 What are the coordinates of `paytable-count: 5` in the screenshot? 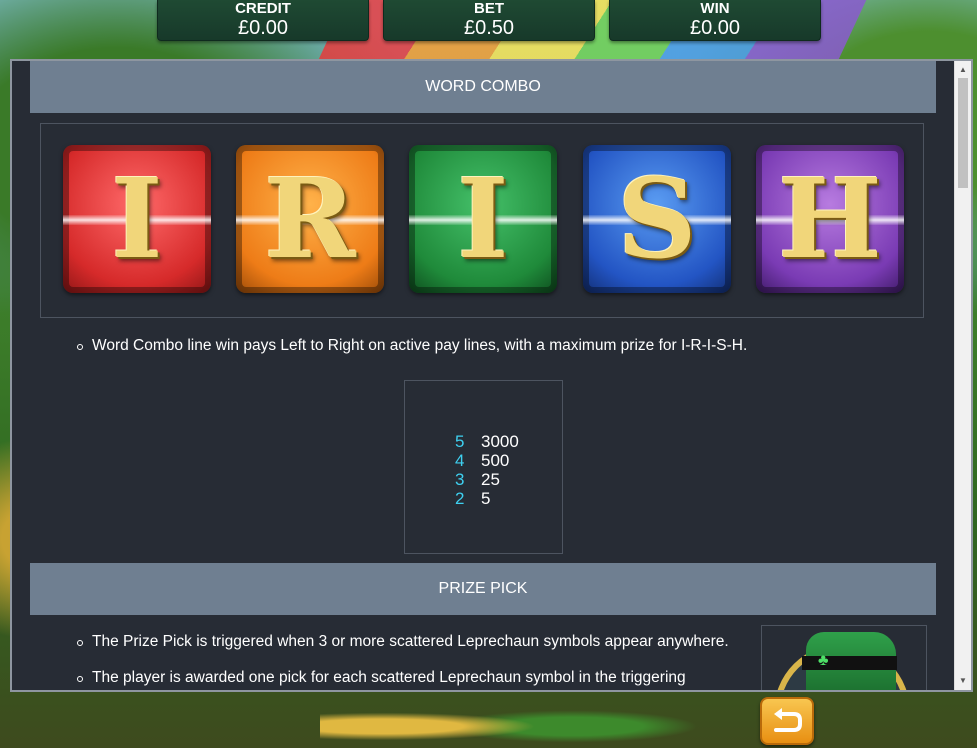 It's located at (460, 441).